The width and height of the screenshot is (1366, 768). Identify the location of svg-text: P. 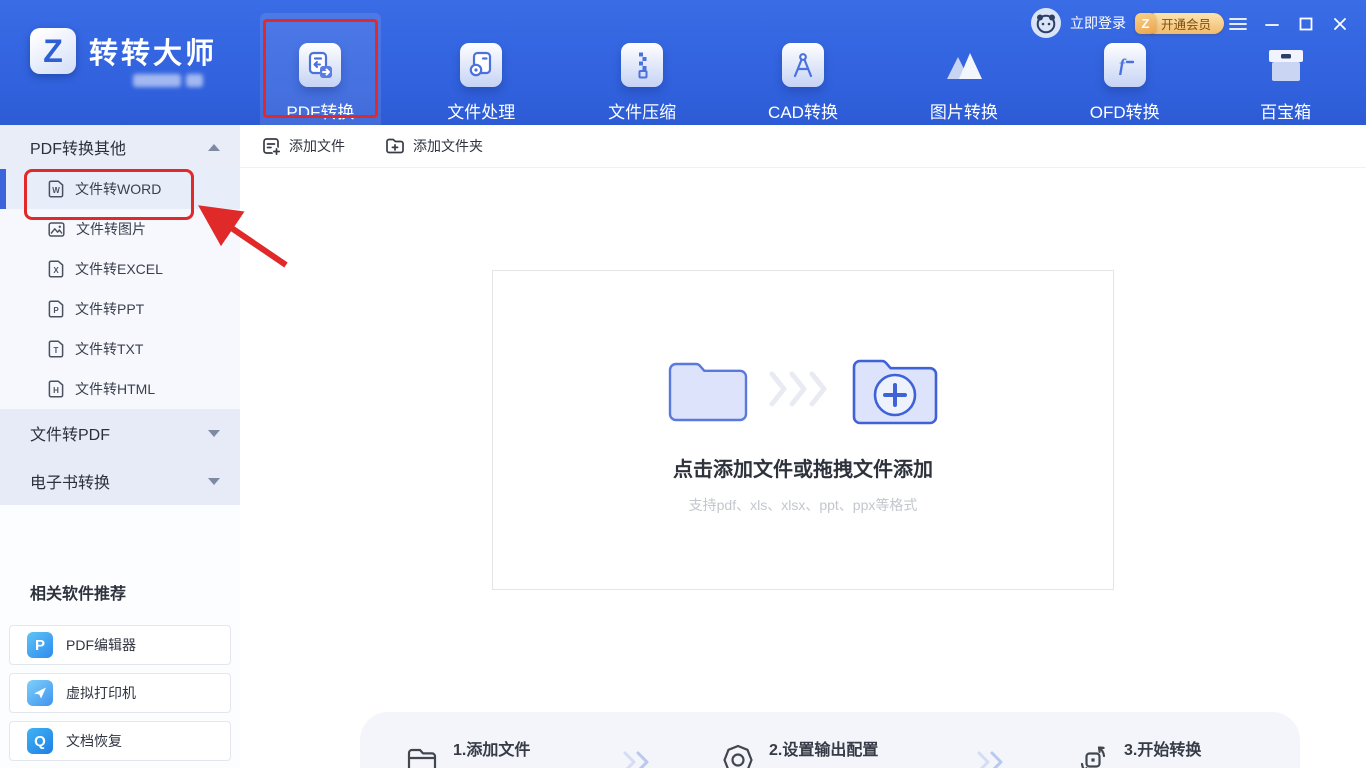
(56, 310).